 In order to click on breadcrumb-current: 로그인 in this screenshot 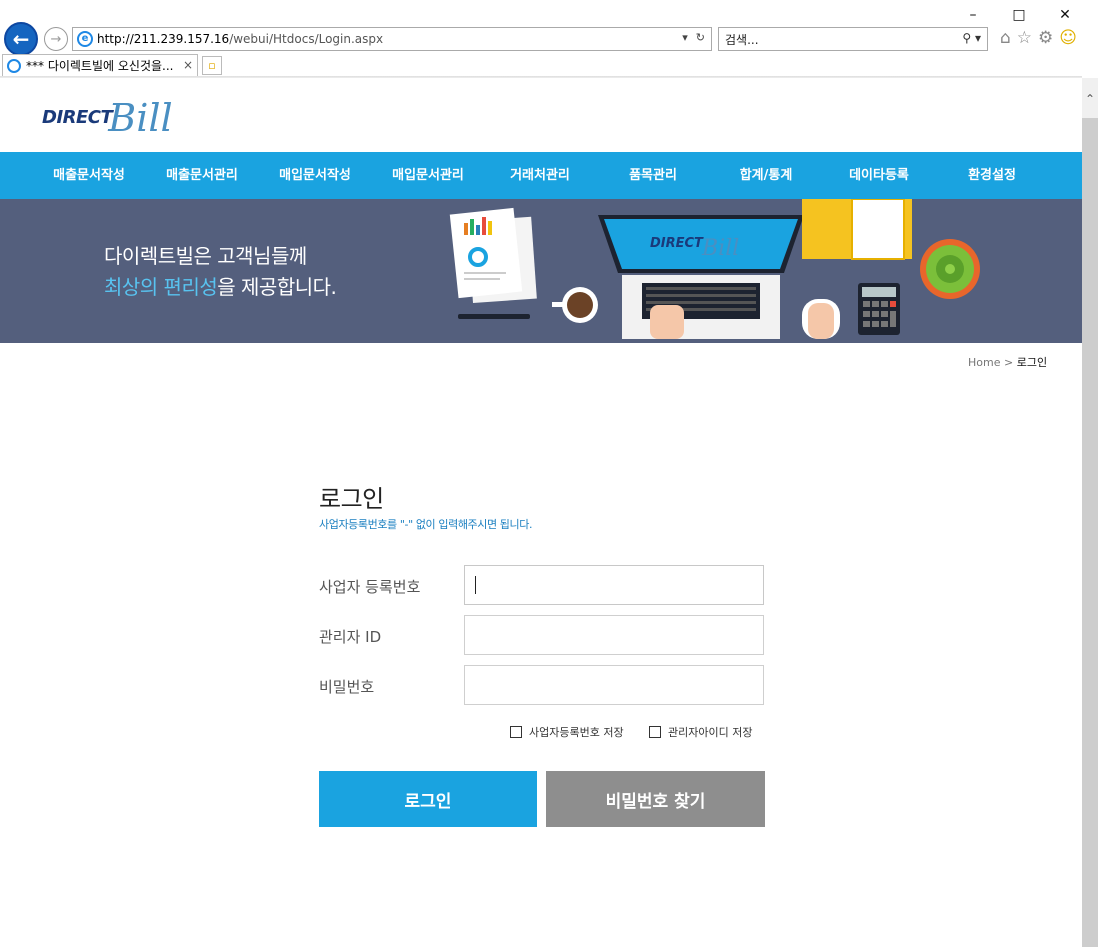, I will do `click(1032, 362)`.